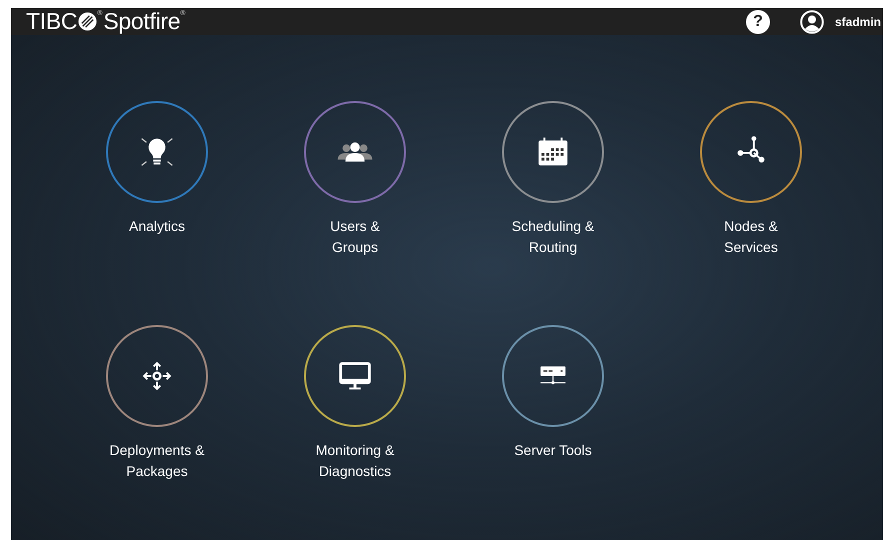 The height and width of the screenshot is (540, 887). I want to click on server-label: Server Tools, so click(553, 450).